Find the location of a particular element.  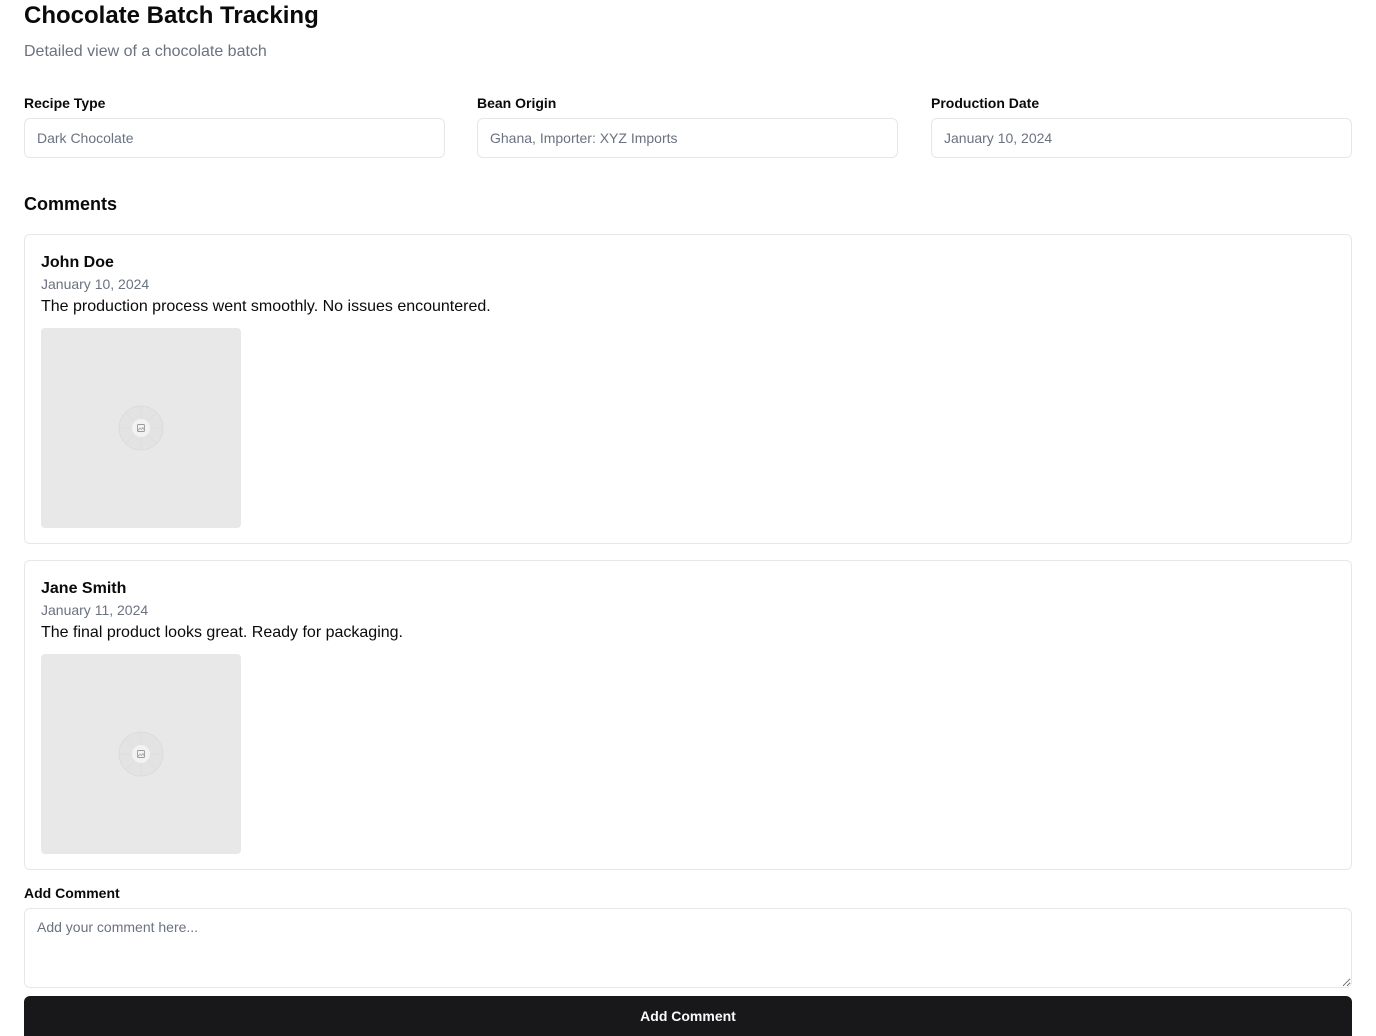

page-title: Chocolate Batch Tracking is located at coordinates (171, 15).